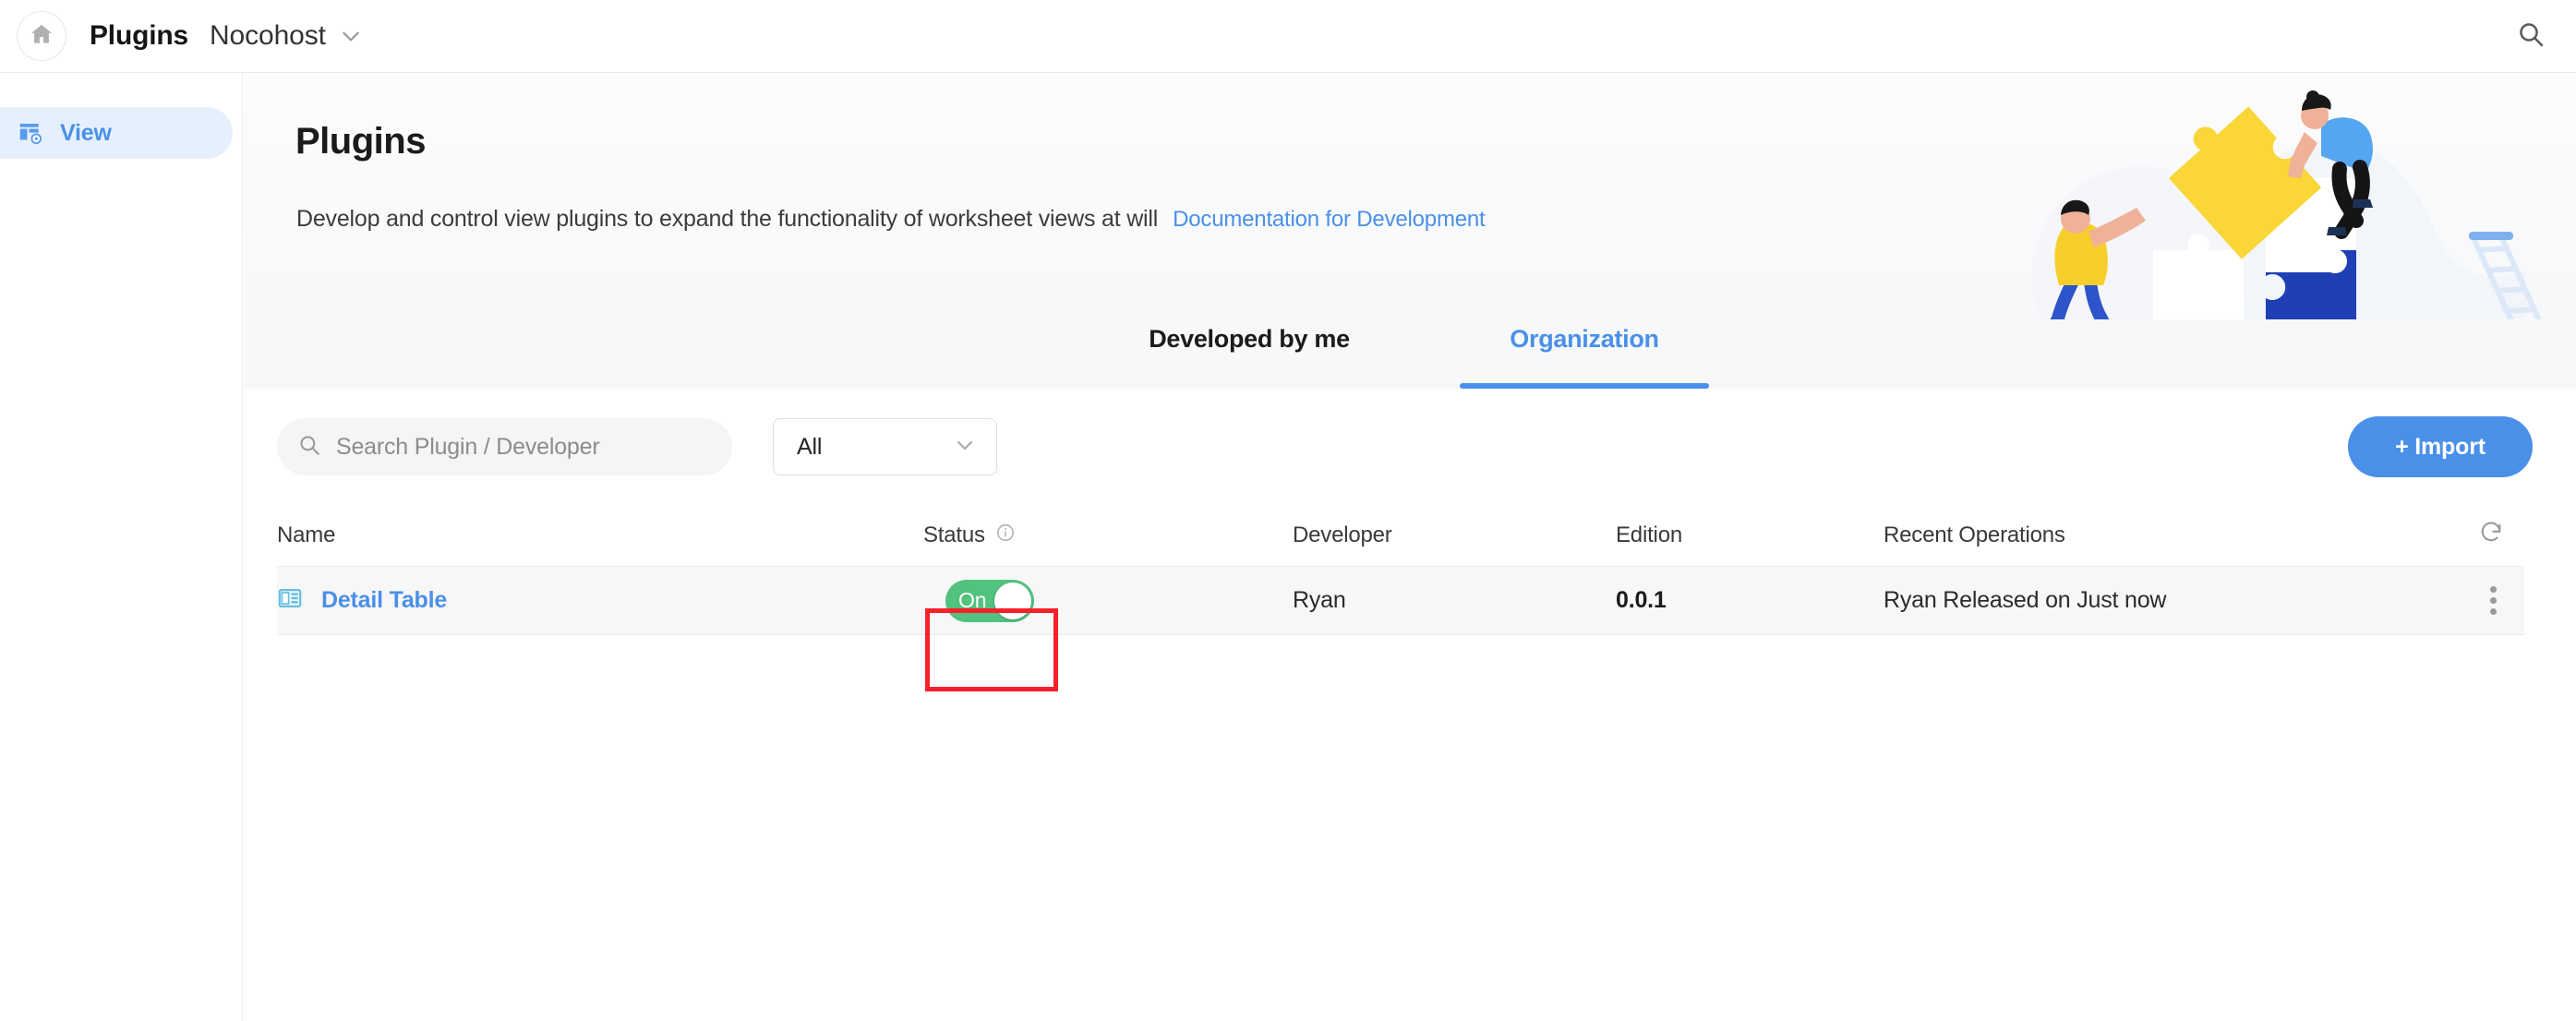  What do you see at coordinates (989, 600) in the screenshot?
I see `status-toggle: On` at bounding box center [989, 600].